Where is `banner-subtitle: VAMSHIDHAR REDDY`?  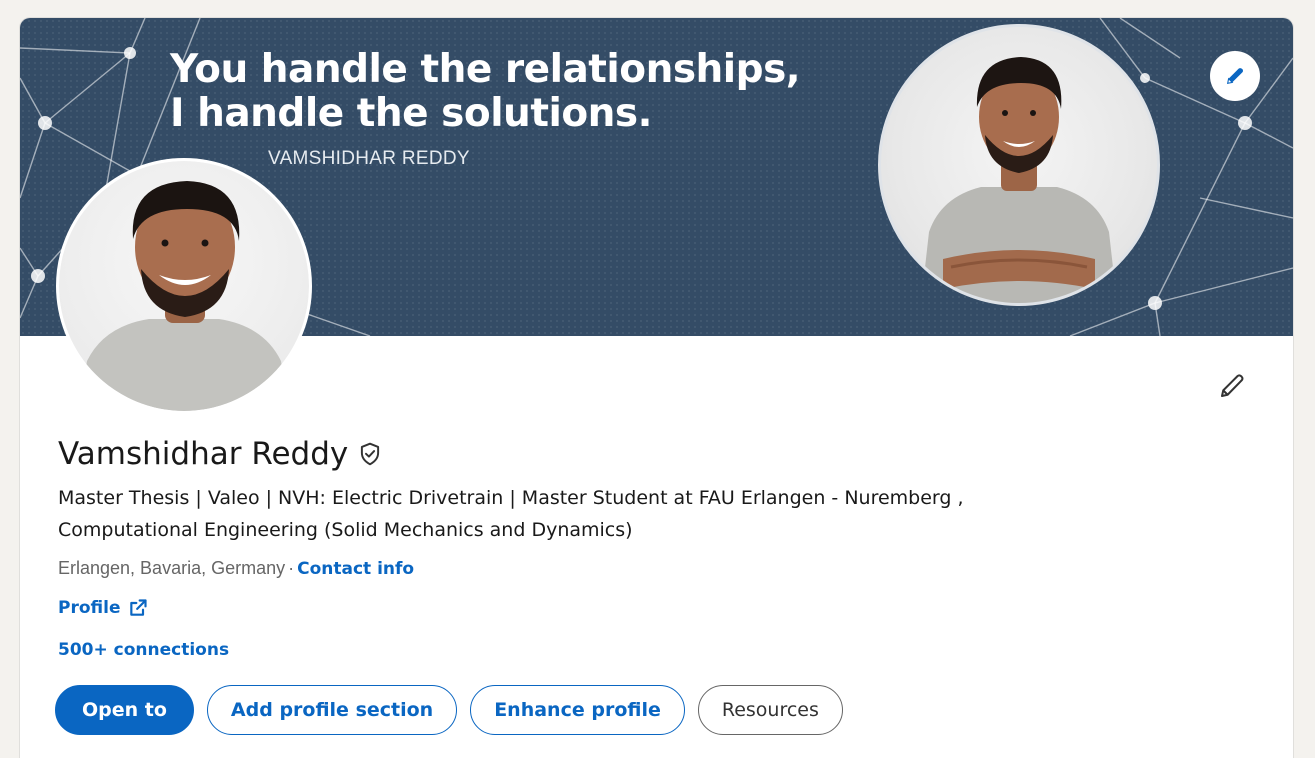 banner-subtitle: VAMSHIDHAR REDDY is located at coordinates (369, 158).